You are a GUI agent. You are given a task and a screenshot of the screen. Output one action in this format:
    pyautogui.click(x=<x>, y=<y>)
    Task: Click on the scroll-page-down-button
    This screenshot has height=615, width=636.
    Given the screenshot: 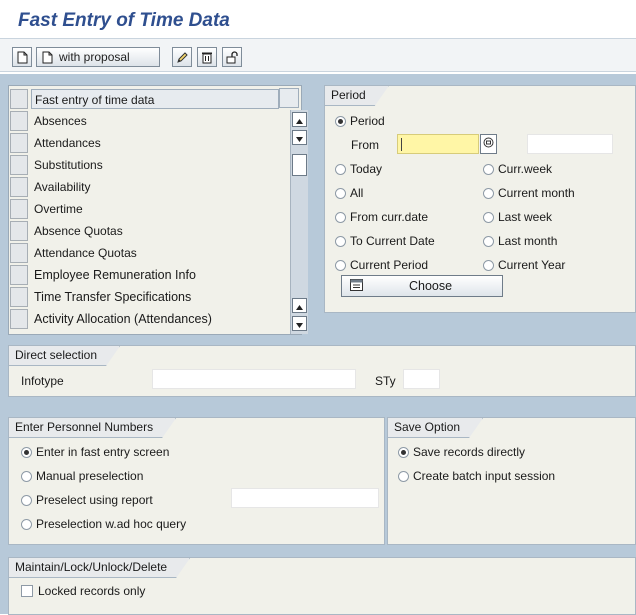 What is the action you would take?
    pyautogui.click(x=299, y=323)
    